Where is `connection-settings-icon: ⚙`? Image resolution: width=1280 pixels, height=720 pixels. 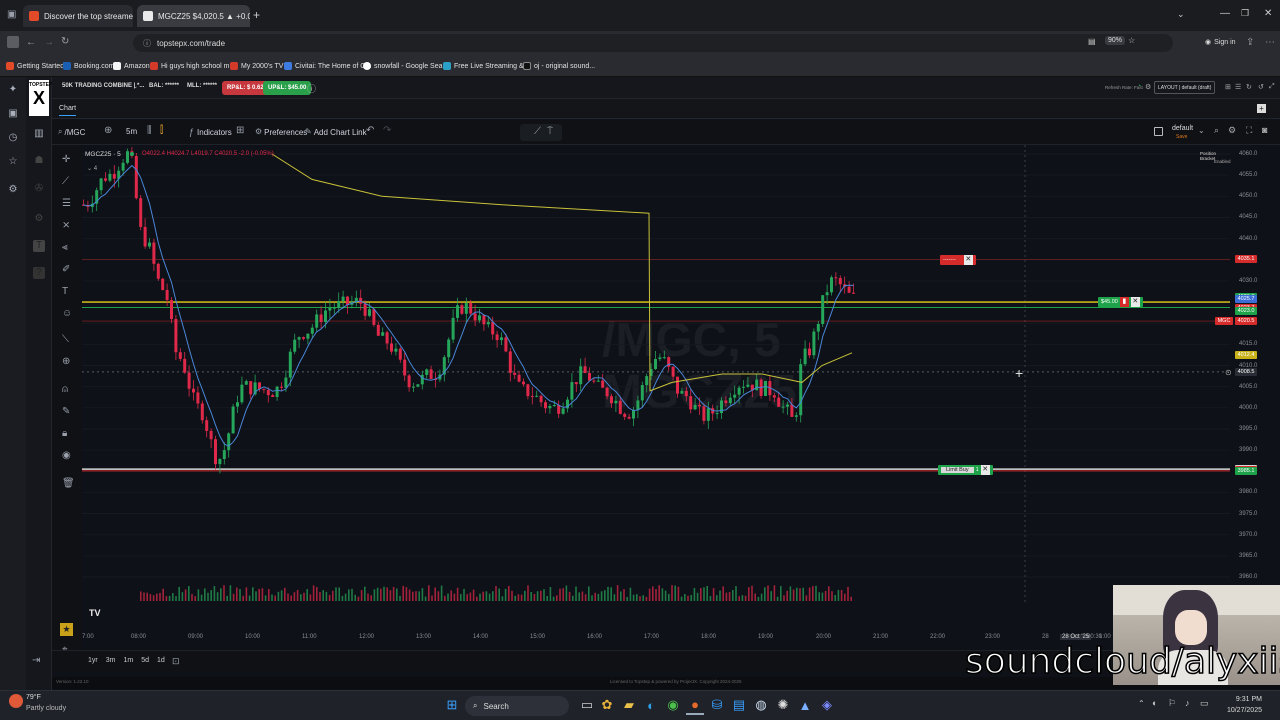 connection-settings-icon: ⚙ is located at coordinates (1148, 87).